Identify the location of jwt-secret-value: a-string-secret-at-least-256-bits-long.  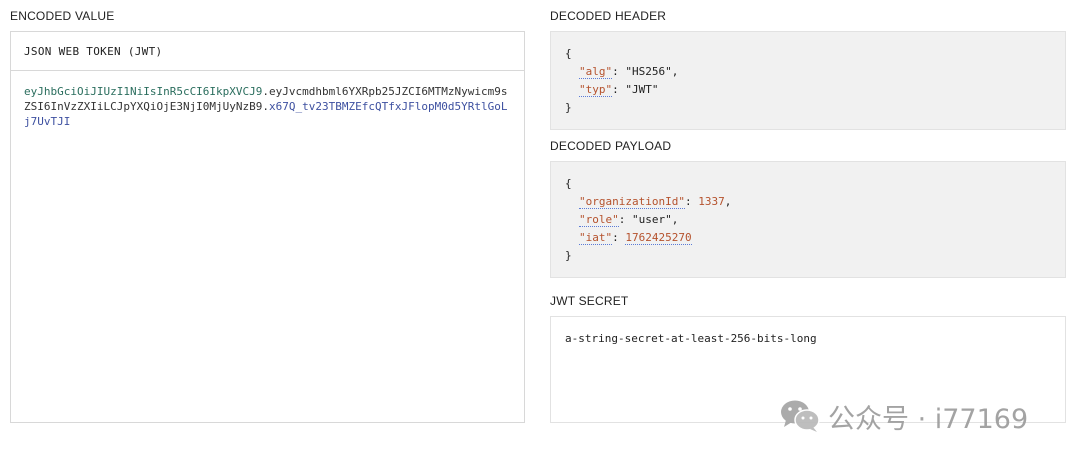
(691, 338).